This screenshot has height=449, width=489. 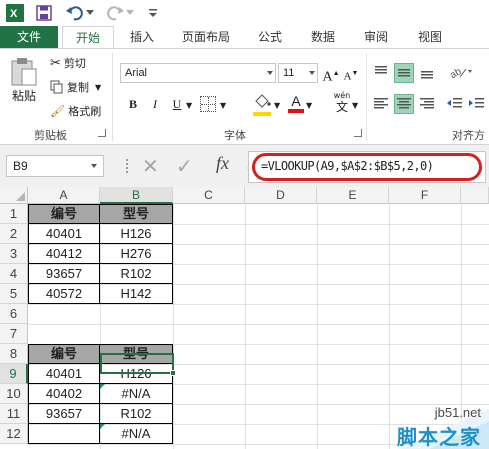 I want to click on quick-access-toolbar: X, so click(x=244, y=13).